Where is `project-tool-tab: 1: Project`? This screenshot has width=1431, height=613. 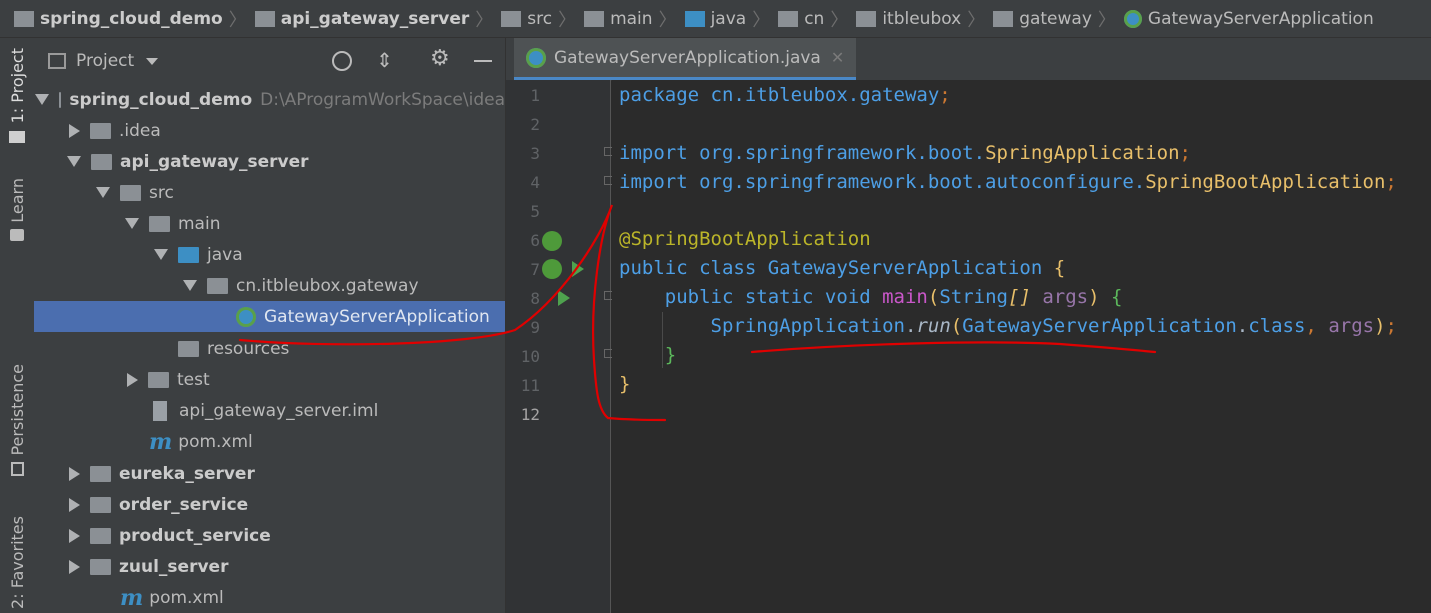
project-tool-tab: 1: Project is located at coordinates (17, 96).